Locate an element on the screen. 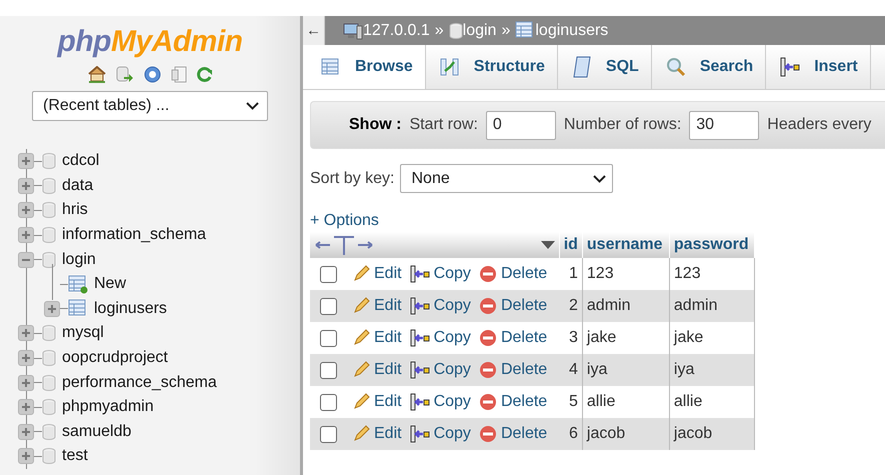 The width and height of the screenshot is (885, 475). sort-dropdown: None is located at coordinates (507, 178).